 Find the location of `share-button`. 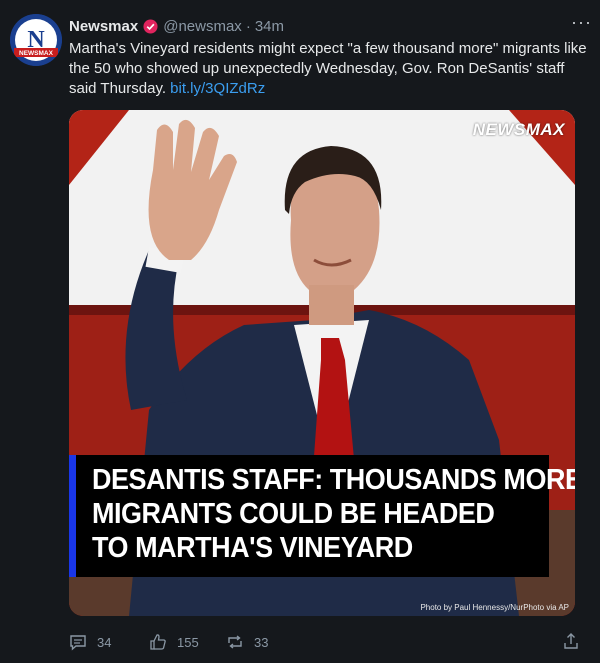

share-button is located at coordinates (571, 642).